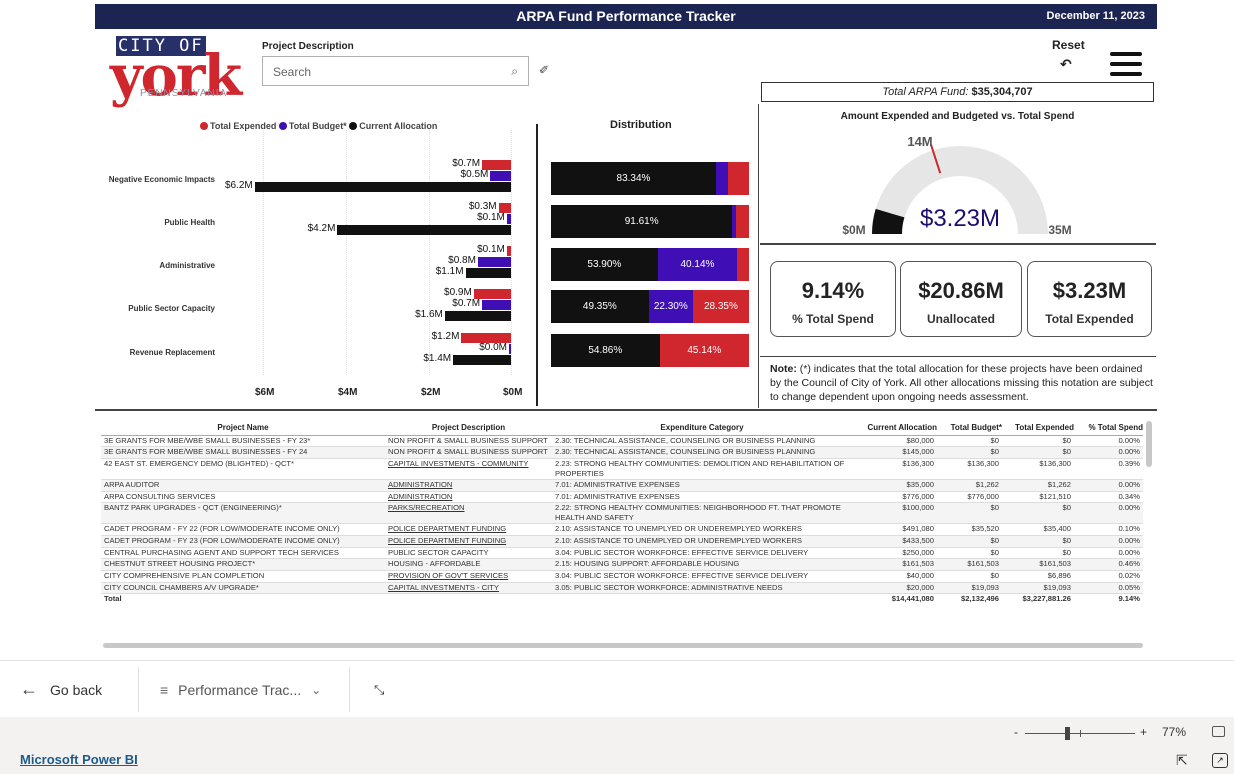  What do you see at coordinates (508, 251) in the screenshot?
I see `bar-total-expended` at bounding box center [508, 251].